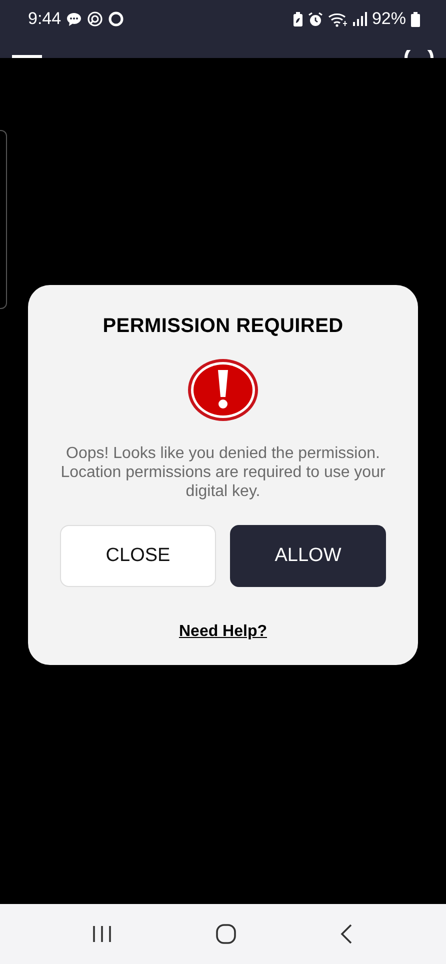 Image resolution: width=446 pixels, height=964 pixels. I want to click on dialog-message: Oops! Looks like you denied the permission. Location permissions are required to use your digital key., so click(223, 472).